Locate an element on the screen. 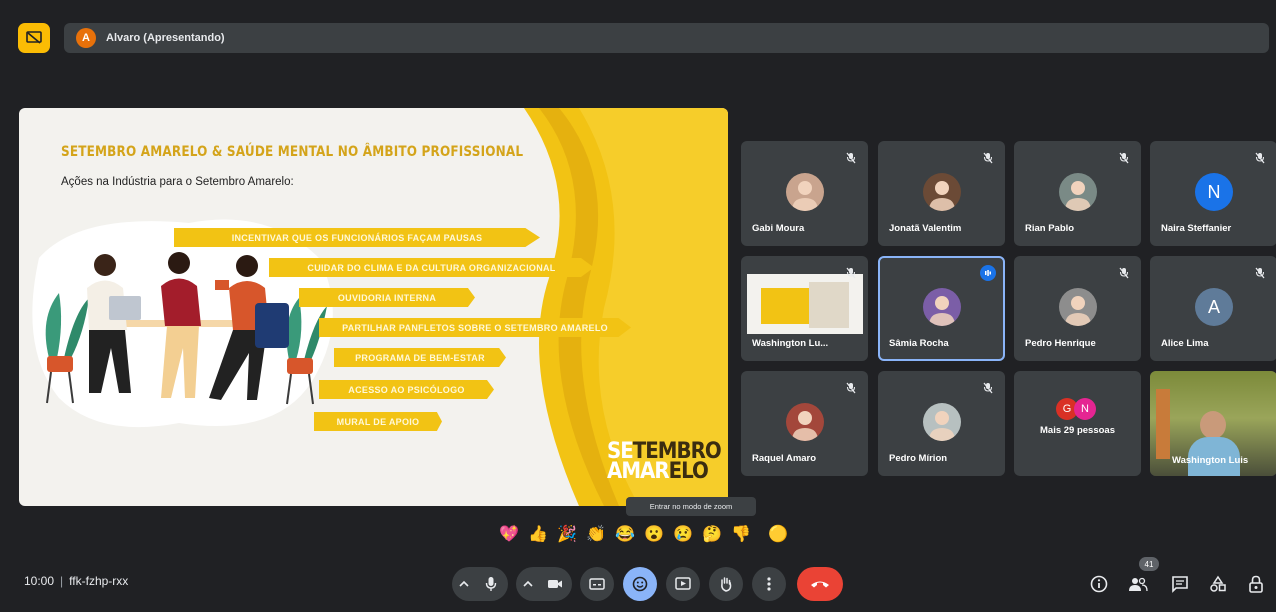 The image size is (1276, 612). participant-tile: Rian Pablo is located at coordinates (1077, 193).